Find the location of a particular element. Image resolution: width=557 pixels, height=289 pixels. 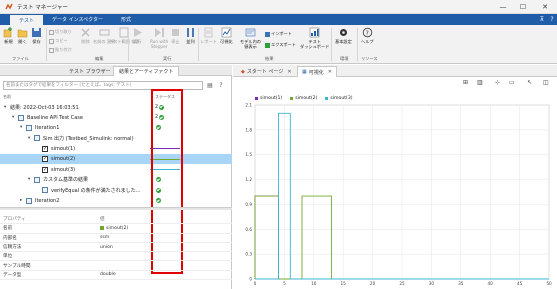

delete-button: 削除 is located at coordinates (85, 35).